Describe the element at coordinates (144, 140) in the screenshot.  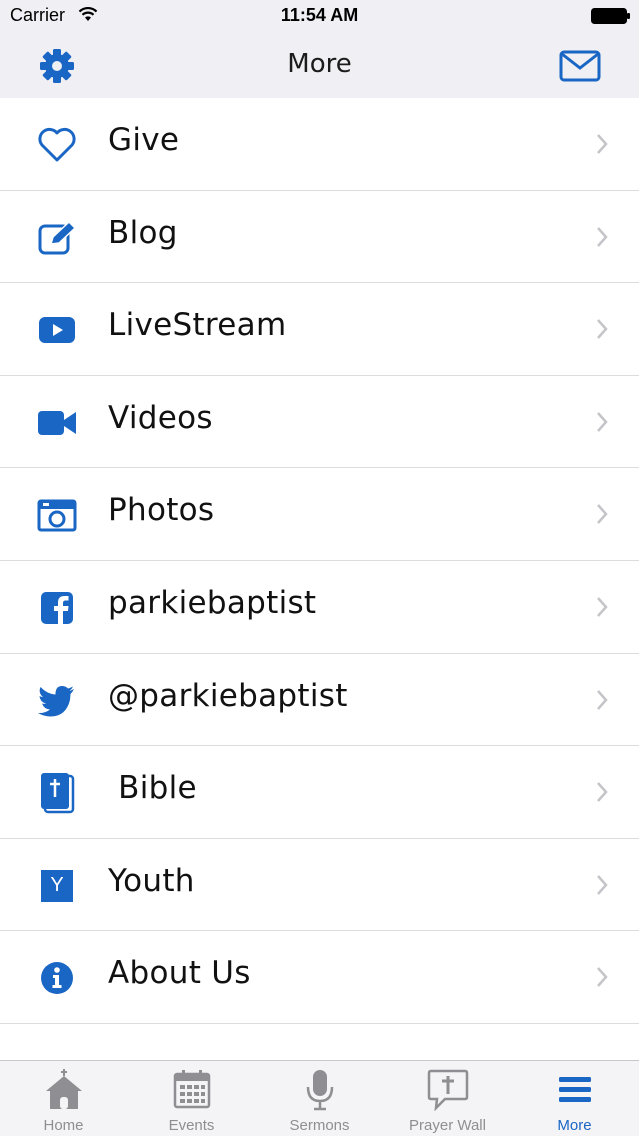
I see `menu-item-label: Give` at that location.